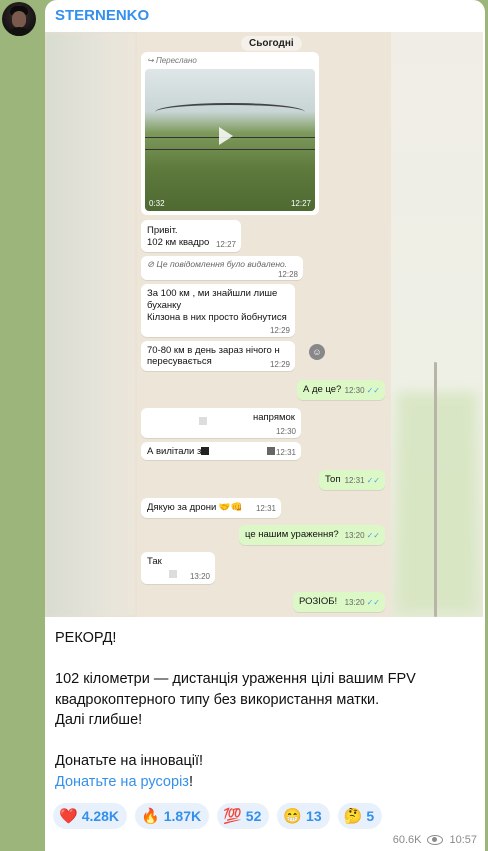 This screenshot has height=851, width=488. What do you see at coordinates (182, 816) in the screenshot?
I see `reaction-count: 1.87K` at bounding box center [182, 816].